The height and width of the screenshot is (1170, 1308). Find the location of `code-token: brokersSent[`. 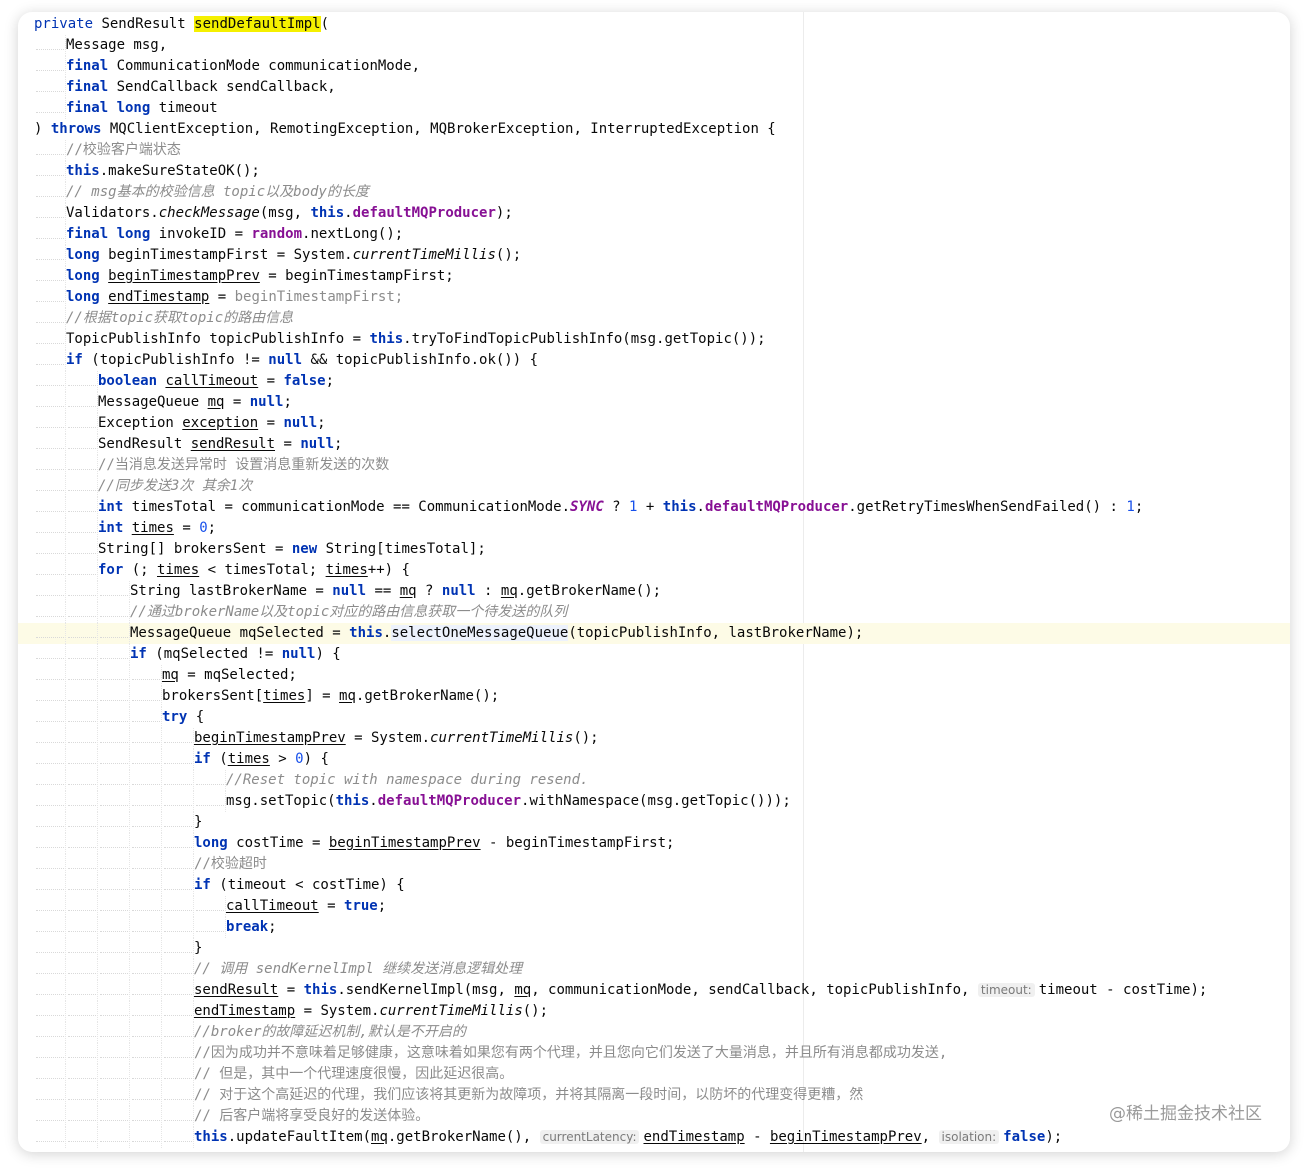

code-token: brokersSent[ is located at coordinates (213, 696).